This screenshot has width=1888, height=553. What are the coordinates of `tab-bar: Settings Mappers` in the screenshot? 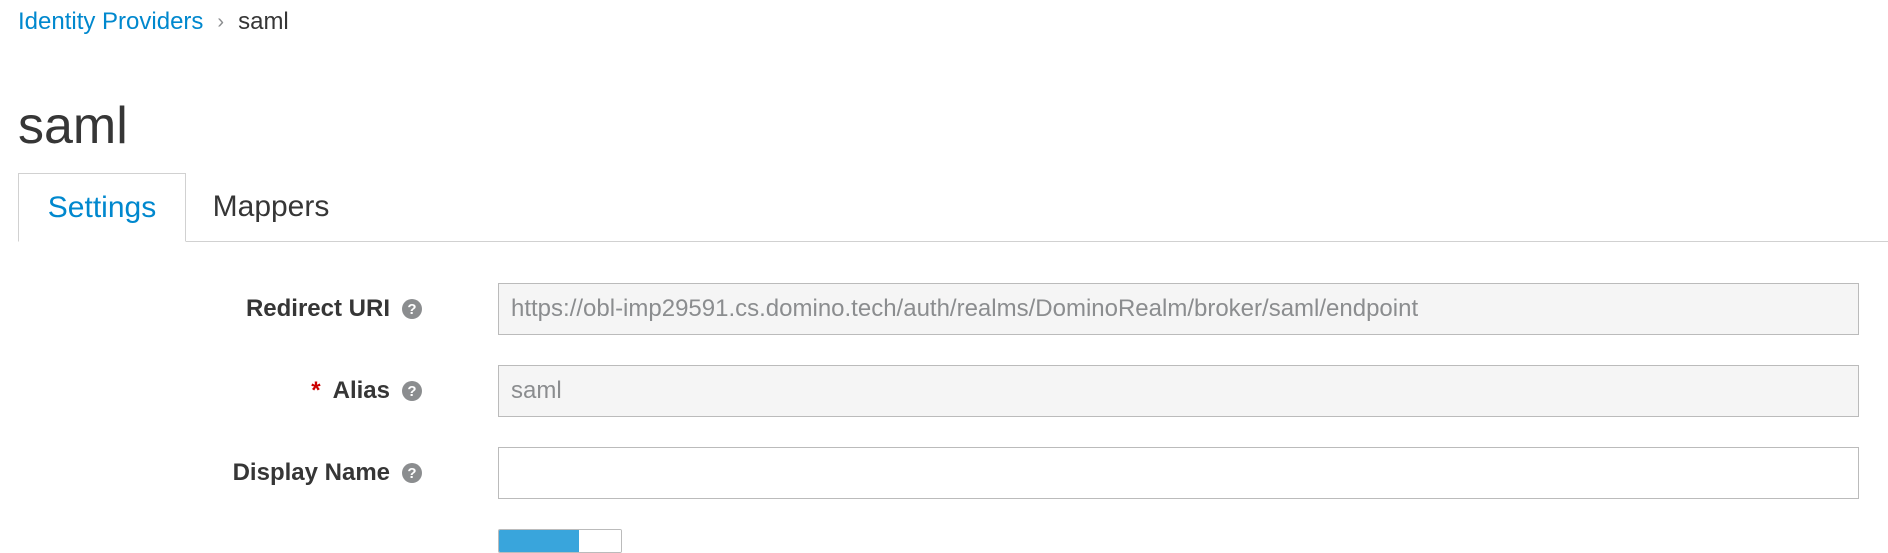 It's located at (953, 207).